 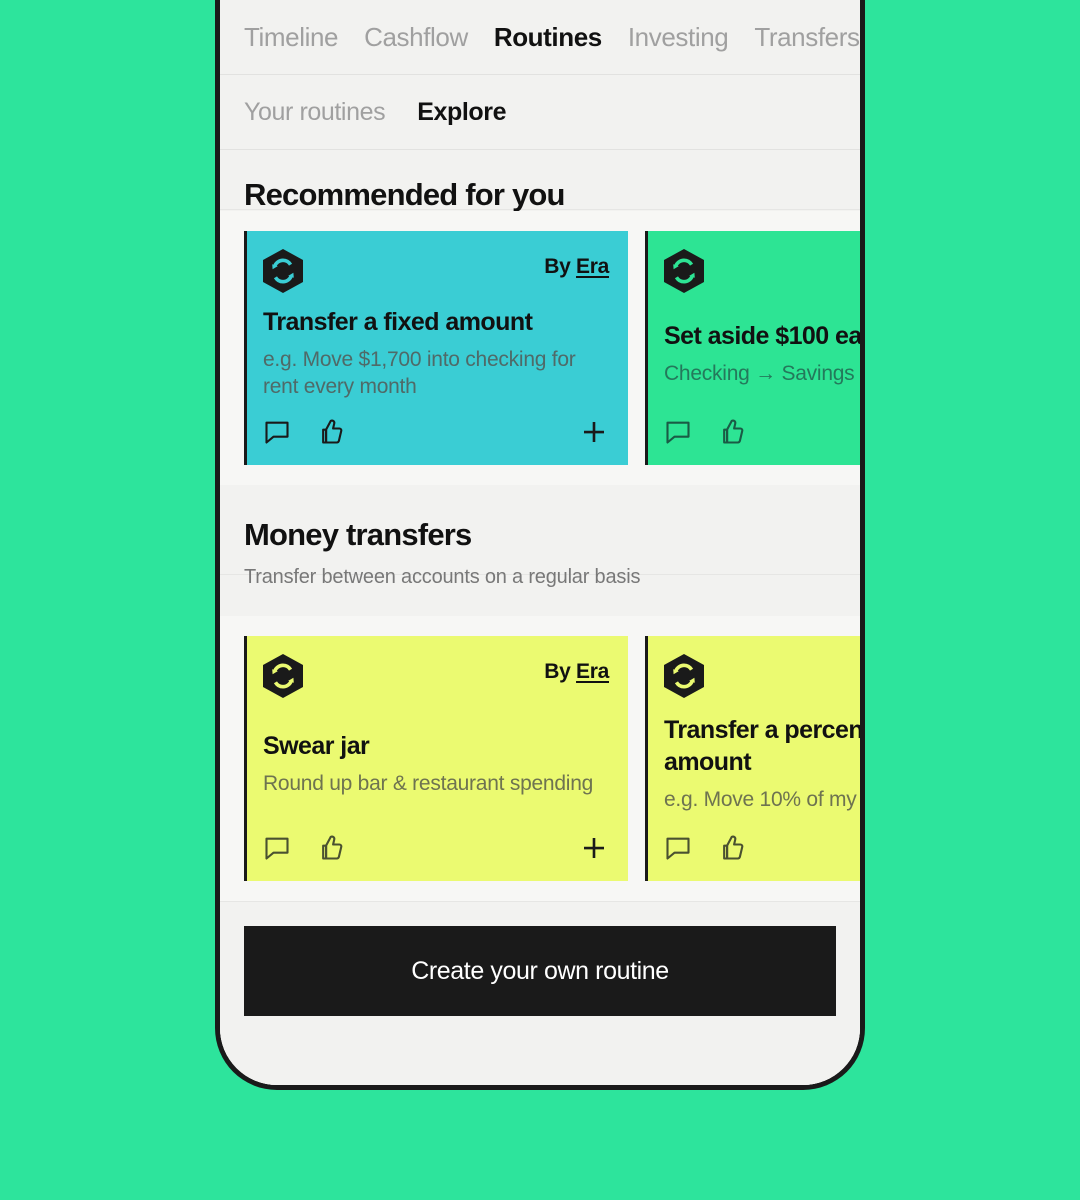 What do you see at coordinates (762, 799) in the screenshot?
I see `card-description: e.g. Move 10% of my income` at bounding box center [762, 799].